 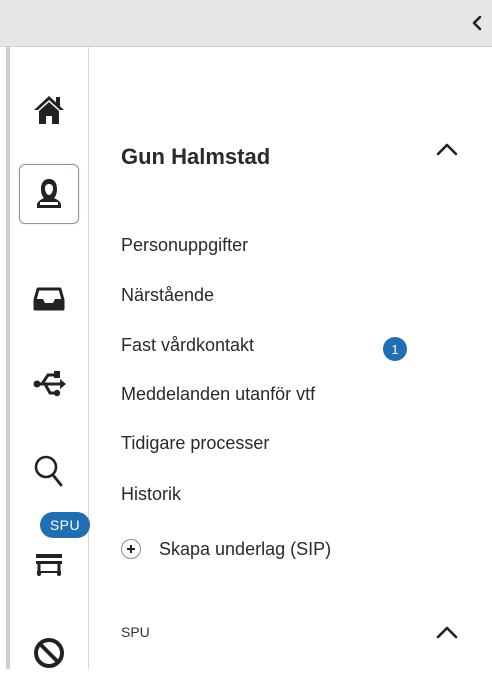 I want to click on menu-item-fast-vardkontakt: Fast vårdkontakt, so click(x=187, y=345).